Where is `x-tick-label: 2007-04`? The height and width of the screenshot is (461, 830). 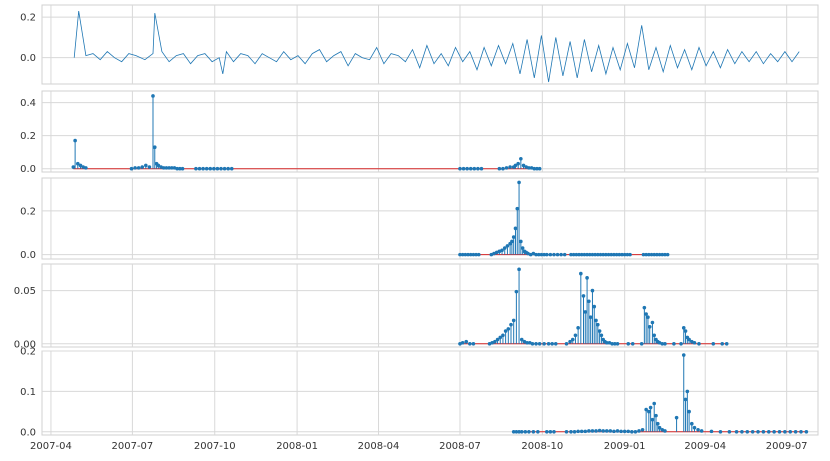
x-tick-label: 2007-04 is located at coordinates (51, 446).